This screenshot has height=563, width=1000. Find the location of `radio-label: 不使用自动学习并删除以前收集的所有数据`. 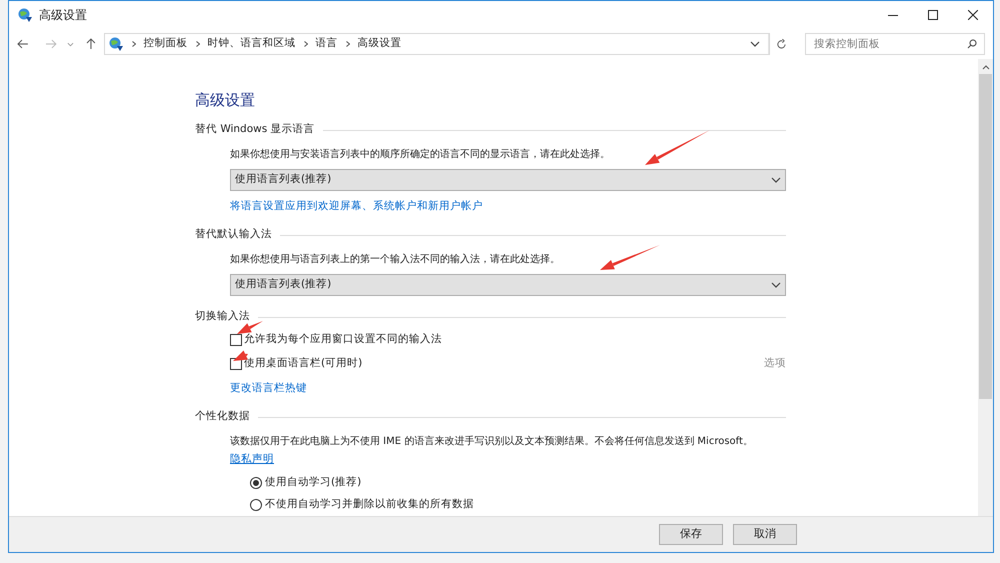

radio-label: 不使用自动学习并删除以前收集的所有数据 is located at coordinates (369, 504).